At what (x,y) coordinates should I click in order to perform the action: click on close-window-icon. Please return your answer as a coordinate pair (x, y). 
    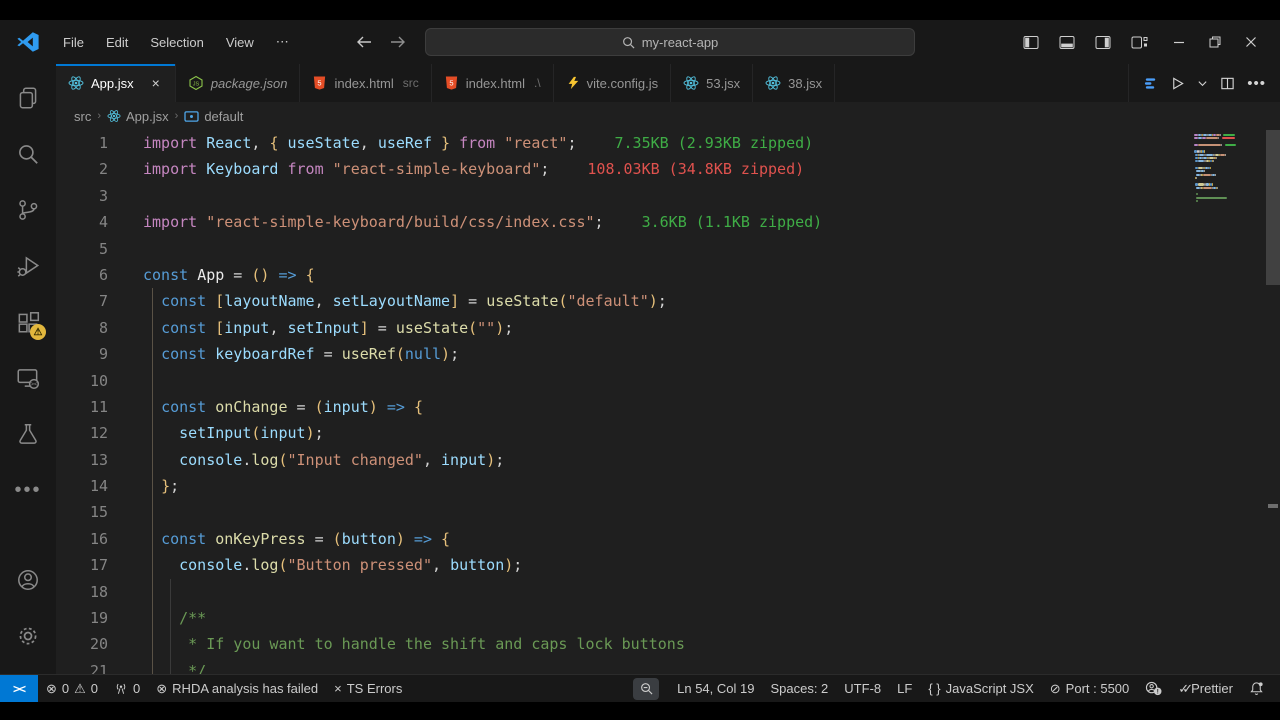
    Looking at the image, I should click on (1251, 42).